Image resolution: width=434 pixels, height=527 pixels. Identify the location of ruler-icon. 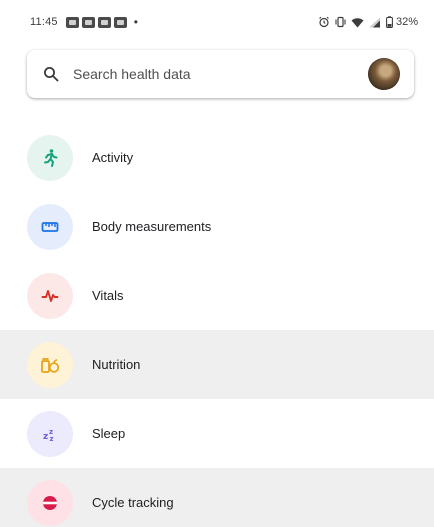
(50, 226).